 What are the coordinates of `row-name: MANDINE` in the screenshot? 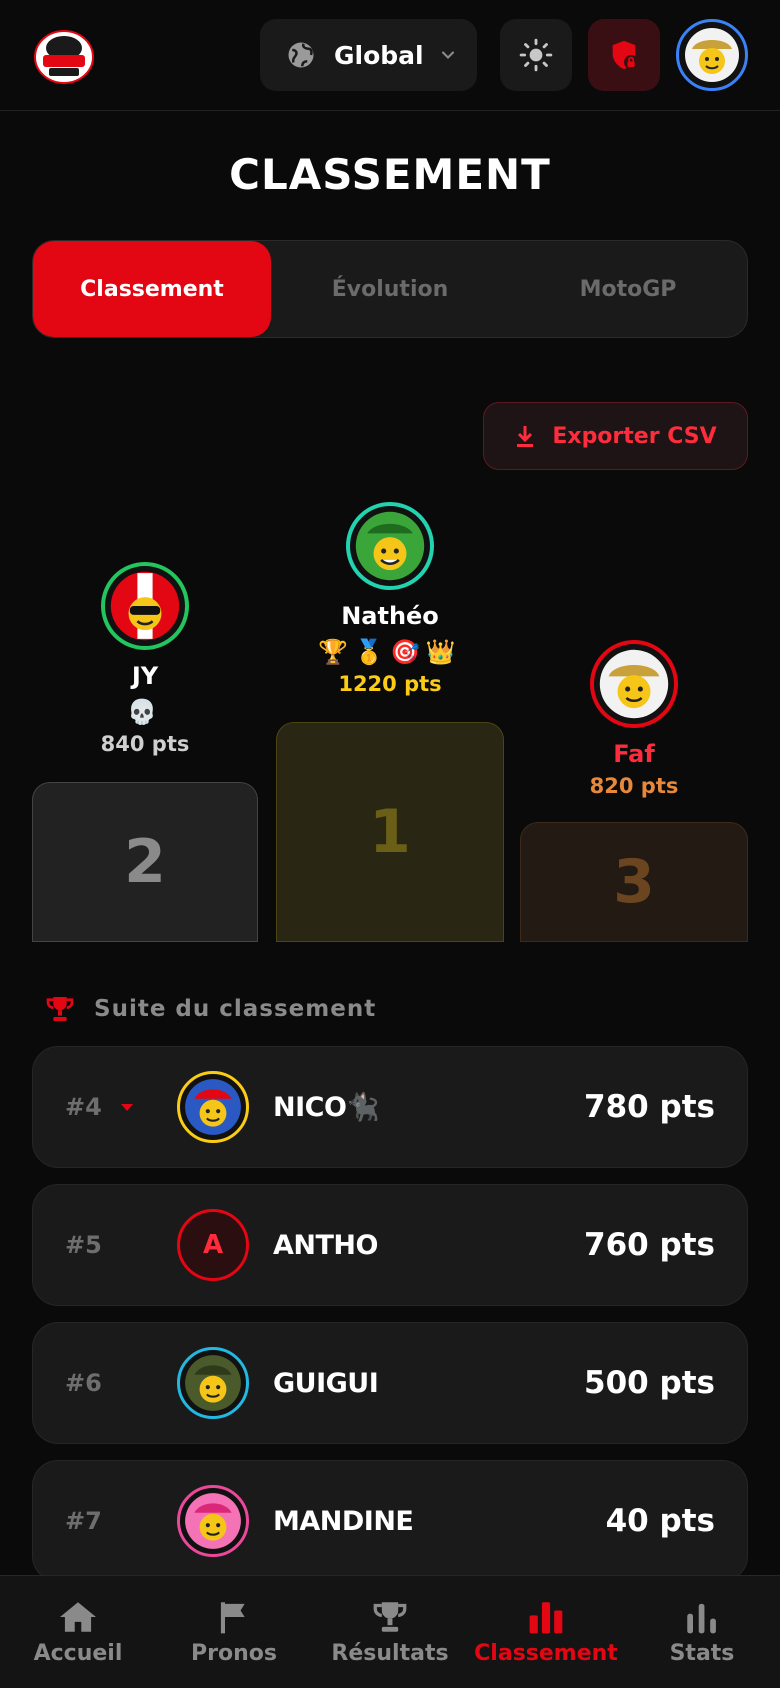 It's located at (343, 1521).